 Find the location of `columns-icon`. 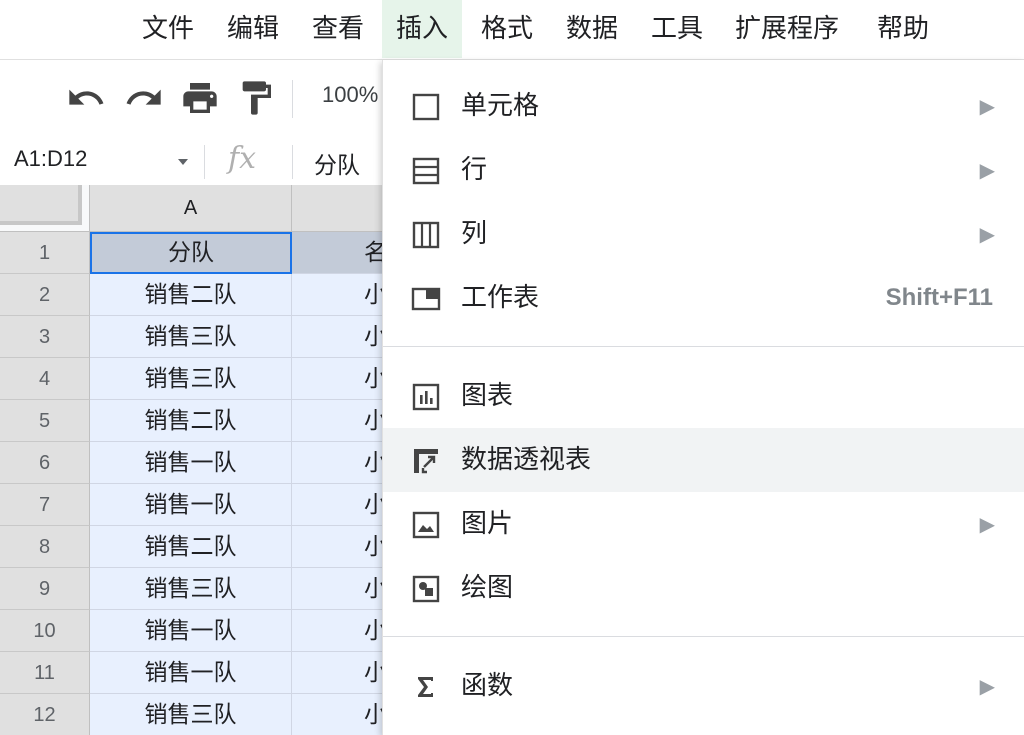

columns-icon is located at coordinates (426, 235).